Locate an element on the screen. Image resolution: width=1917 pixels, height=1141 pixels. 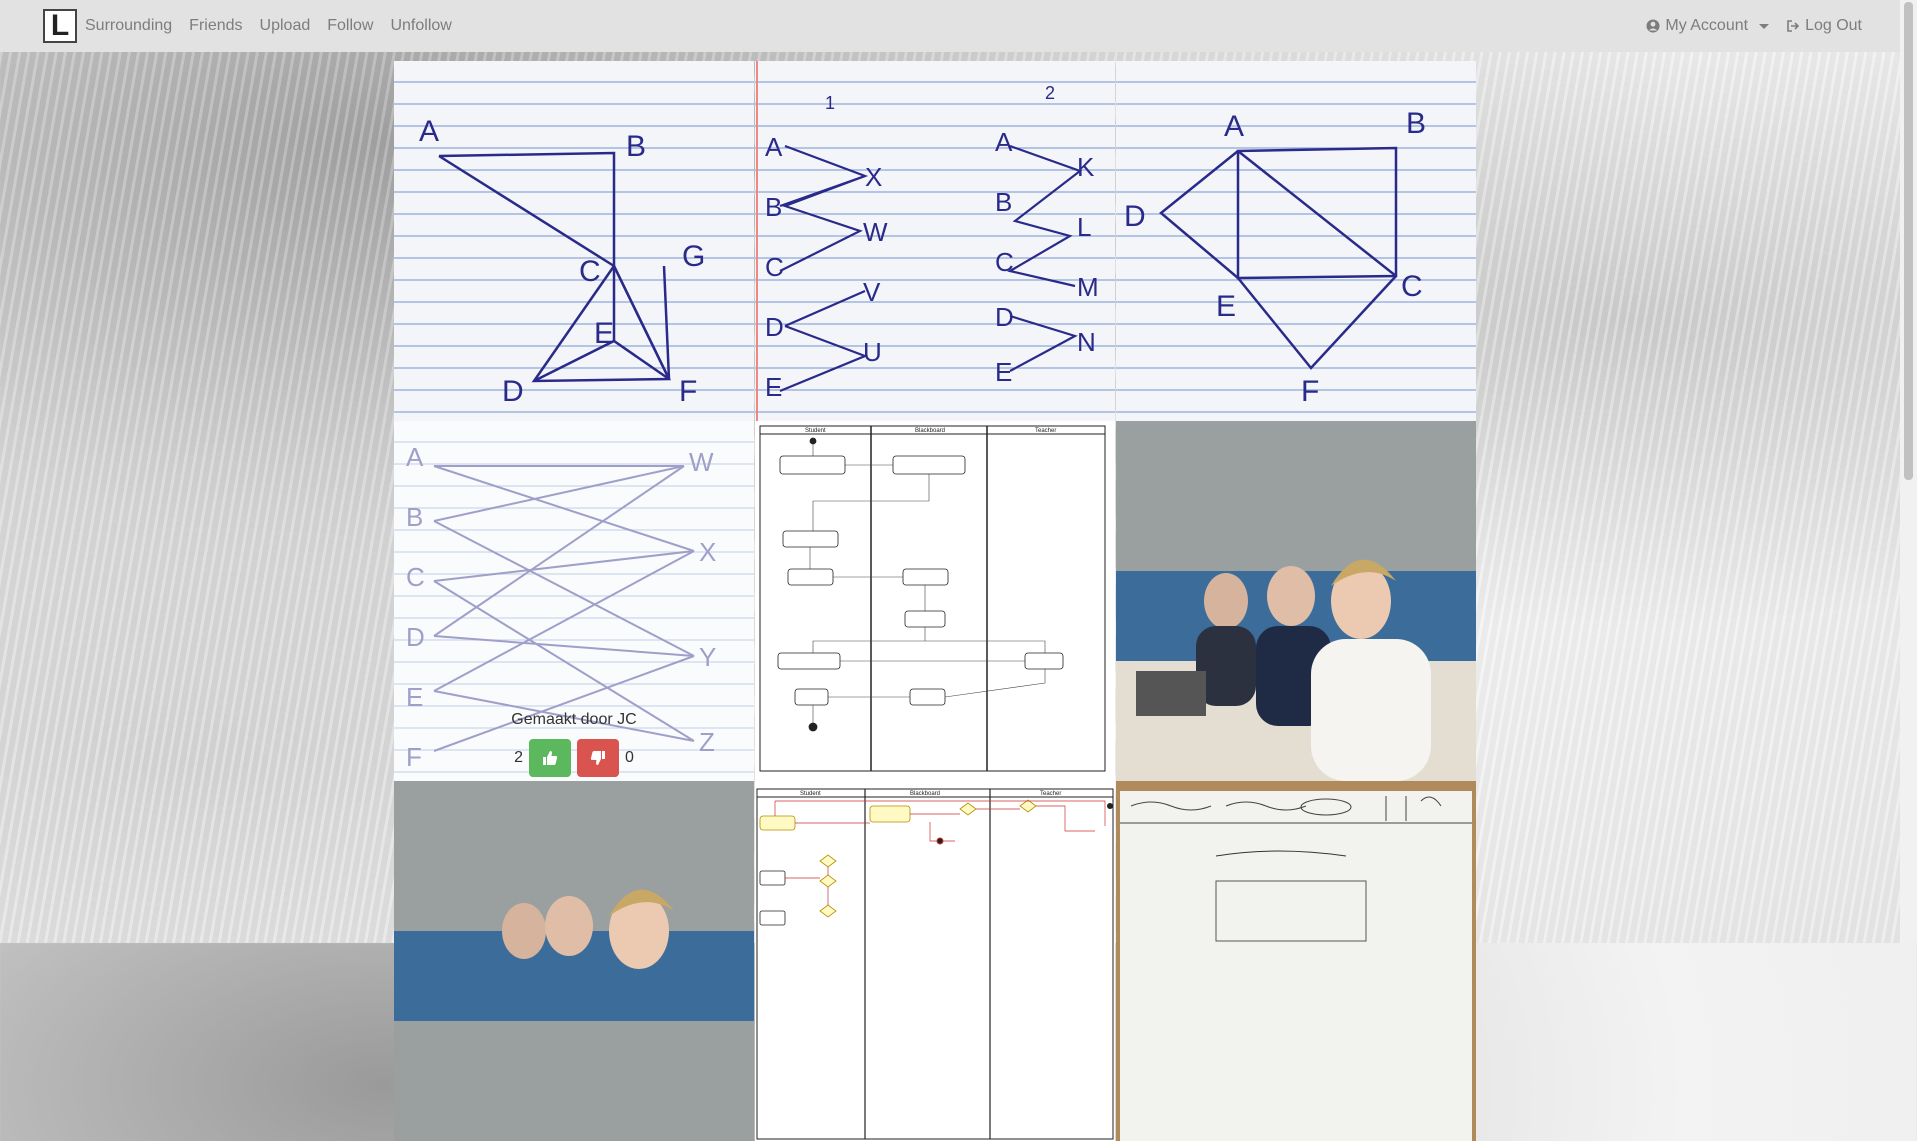
notebook-sketch: 1 2 A B C D E X W V U A B C D E K L M N is located at coordinates (935, 241).